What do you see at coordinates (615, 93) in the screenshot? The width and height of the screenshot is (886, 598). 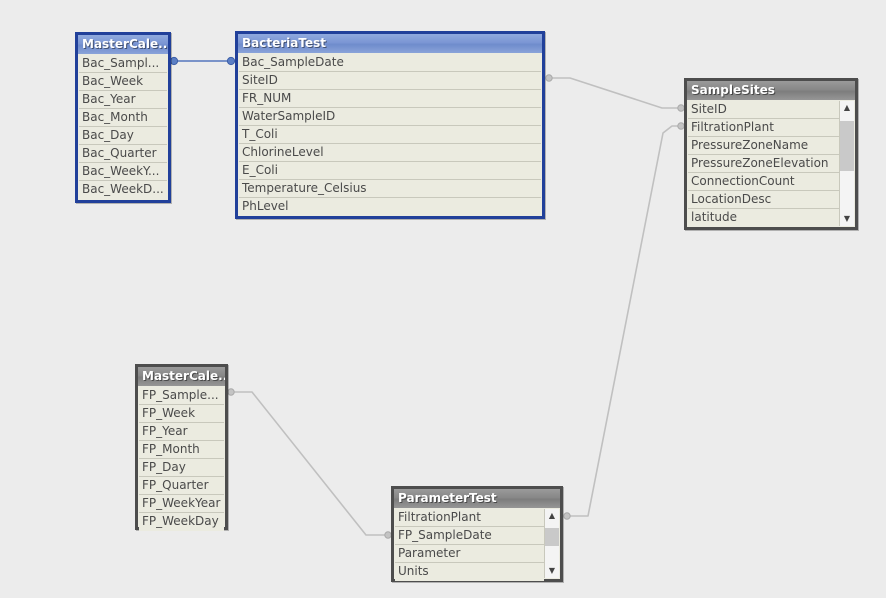 I see `relationship-line-rel-bacteria-samplesites` at bounding box center [615, 93].